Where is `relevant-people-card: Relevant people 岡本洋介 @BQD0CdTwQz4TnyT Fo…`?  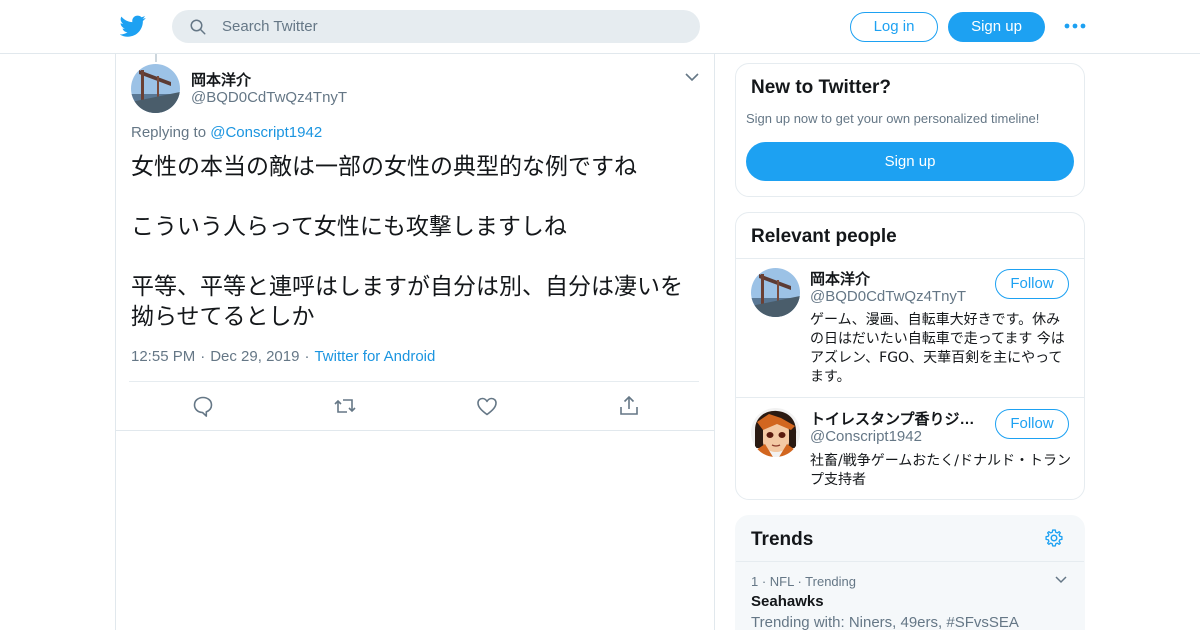 relevant-people-card: Relevant people 岡本洋介 @BQD0CdTwQz4TnyT Fo… is located at coordinates (910, 356).